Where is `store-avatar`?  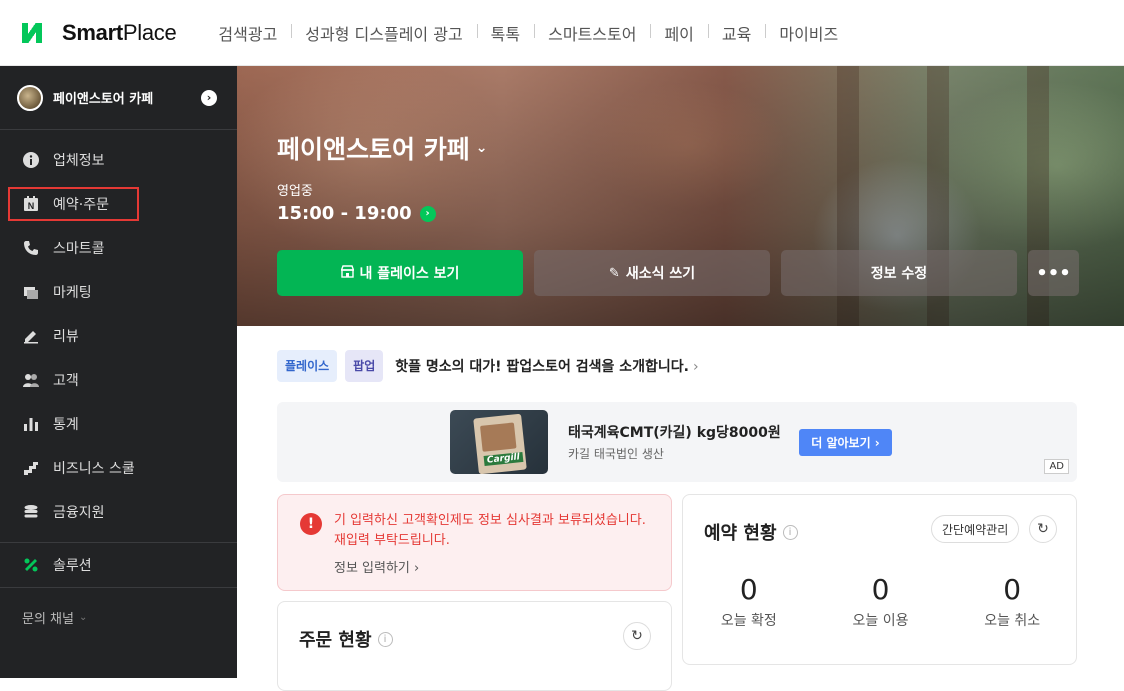
store-avatar is located at coordinates (30, 97).